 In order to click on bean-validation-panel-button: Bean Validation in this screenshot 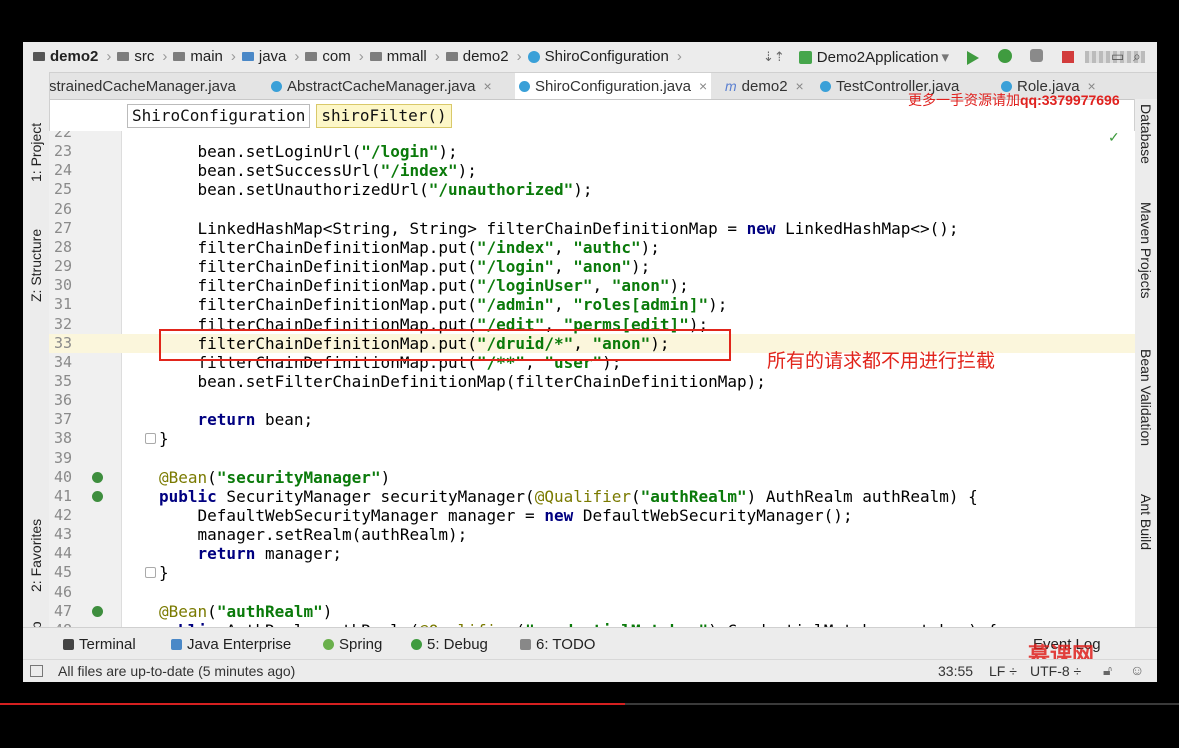, I will do `click(1146, 397)`.